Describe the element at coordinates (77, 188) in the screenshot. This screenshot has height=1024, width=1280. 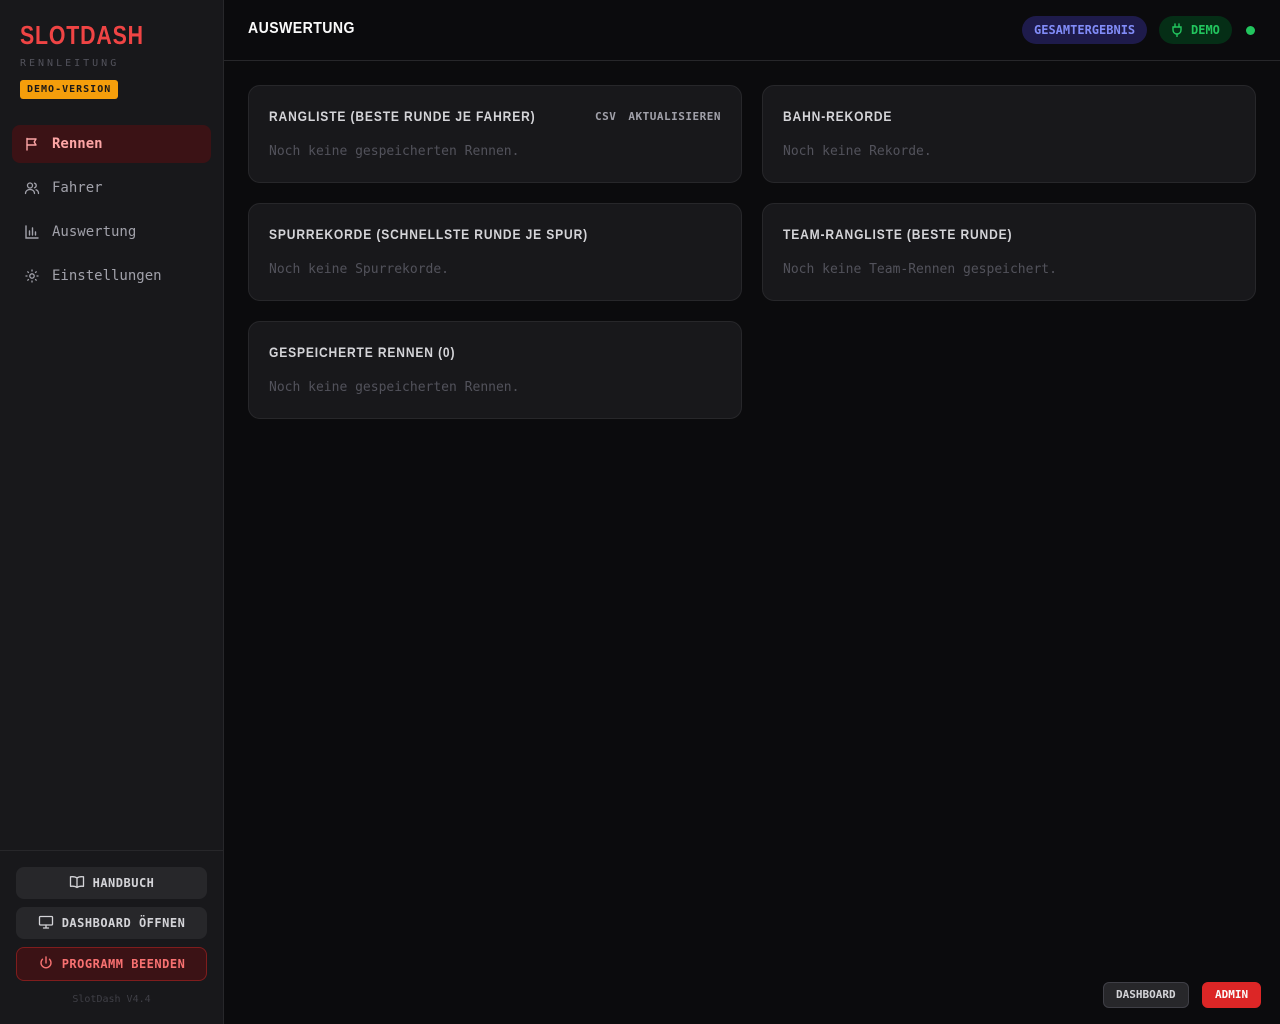
I see `sidebar-item-label: Fahrer` at that location.